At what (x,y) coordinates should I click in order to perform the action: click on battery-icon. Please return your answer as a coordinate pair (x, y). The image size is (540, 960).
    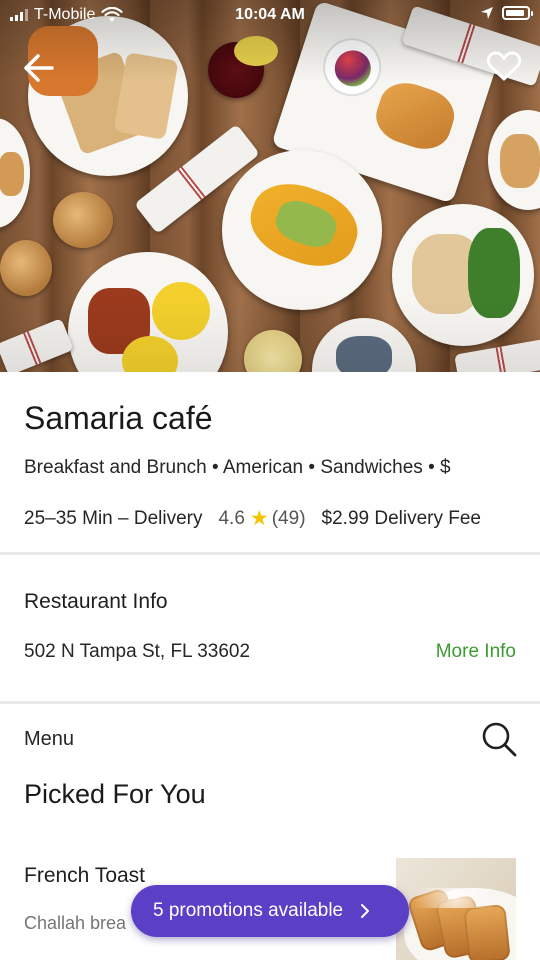
    Looking at the image, I should click on (517, 13).